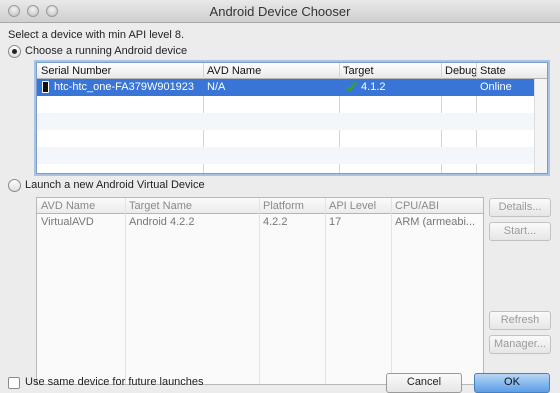 This screenshot has height=393, width=560. I want to click on column-header: API Level, so click(353, 206).